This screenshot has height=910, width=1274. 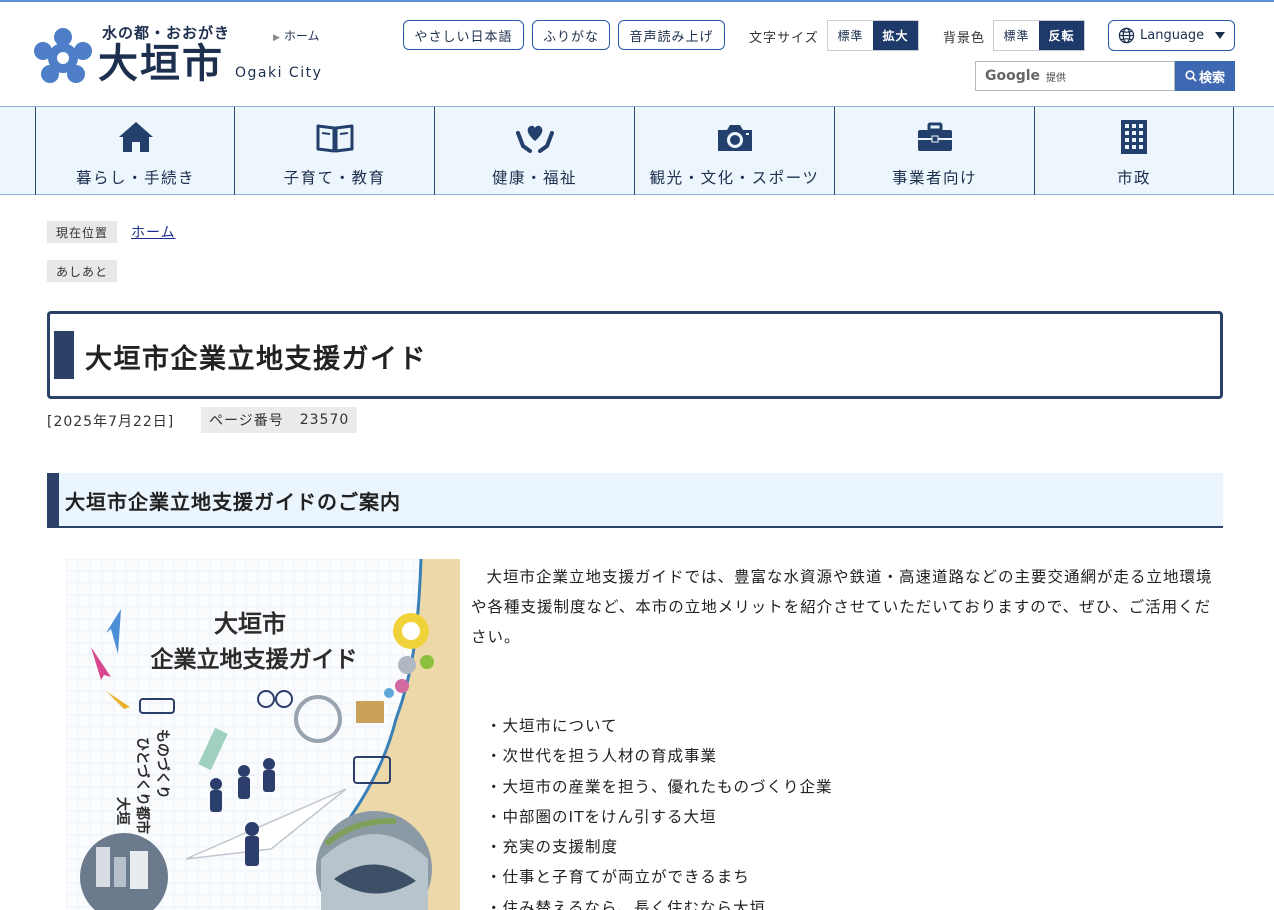 I want to click on breadcrumb-home-link: ホーム, so click(x=153, y=232).